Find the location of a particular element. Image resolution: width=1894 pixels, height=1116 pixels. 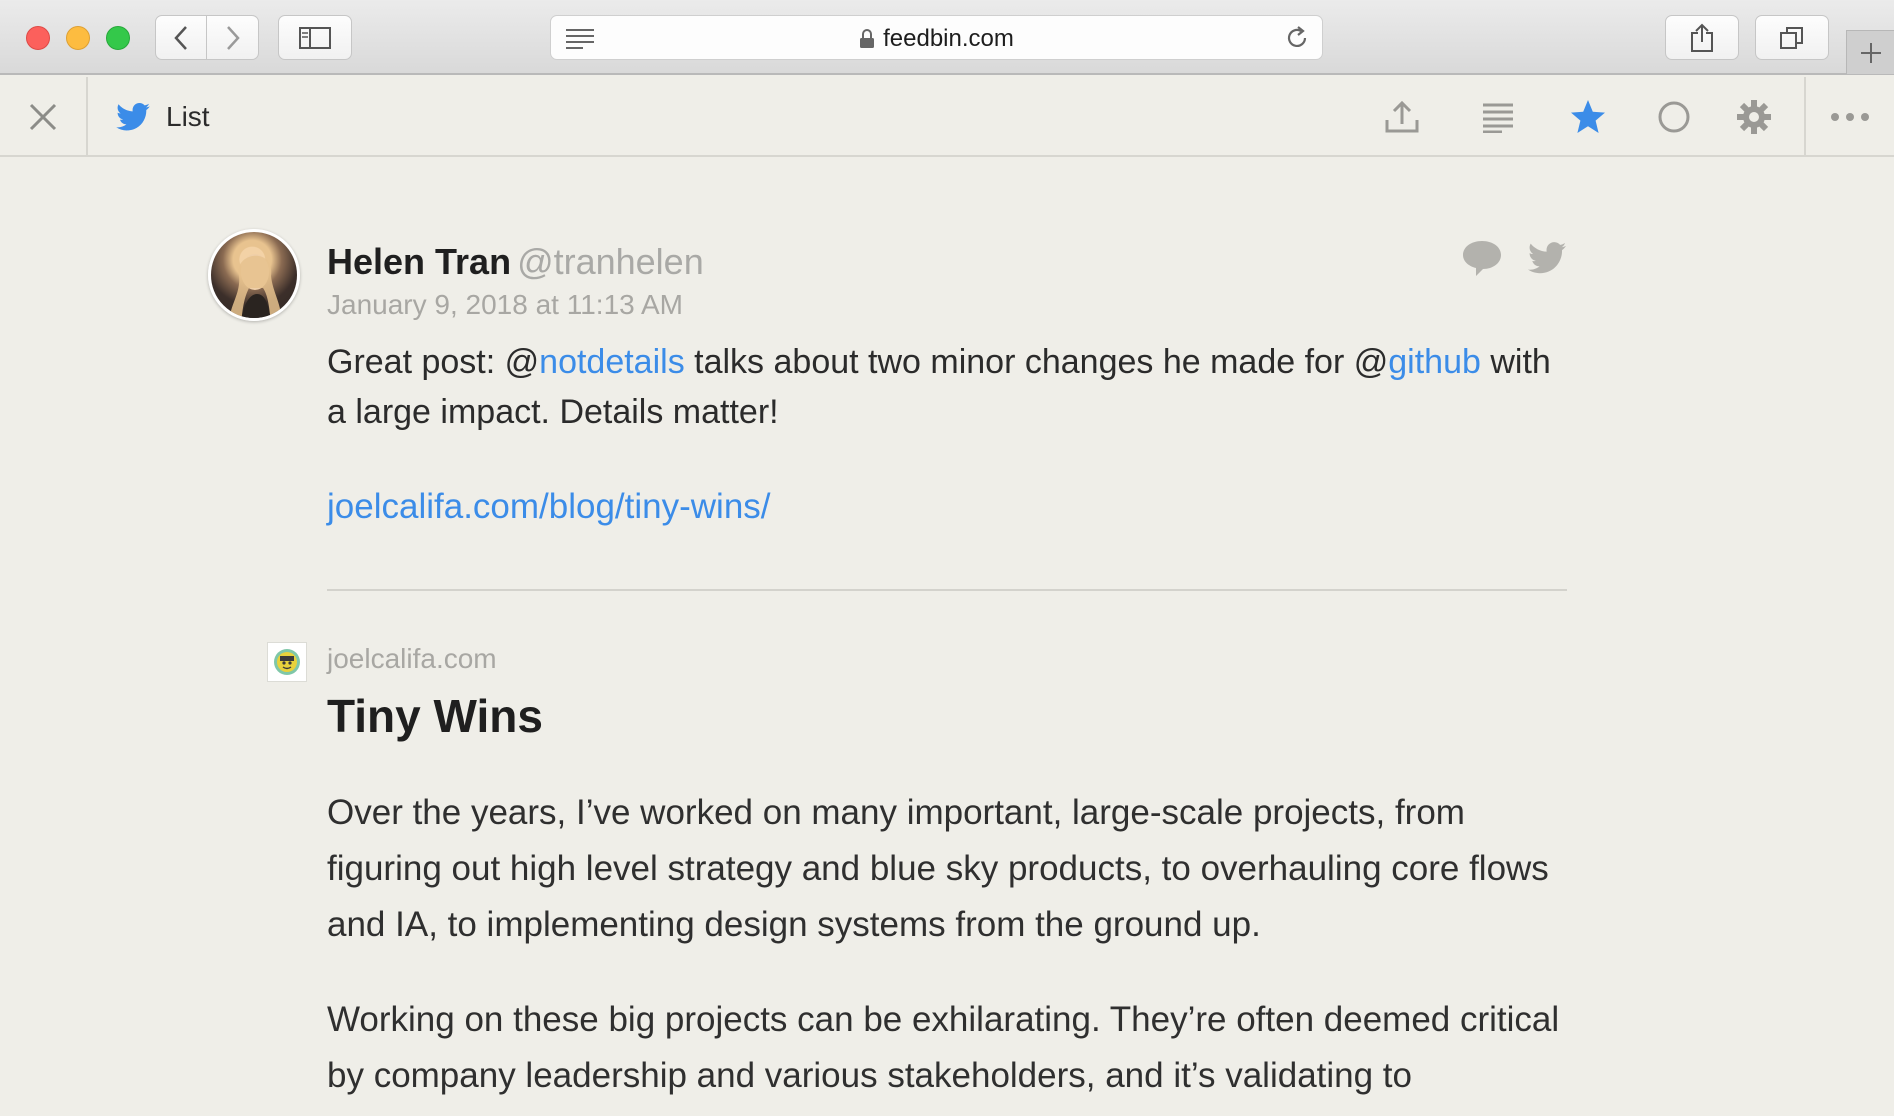

sidebar-button is located at coordinates (315, 37).